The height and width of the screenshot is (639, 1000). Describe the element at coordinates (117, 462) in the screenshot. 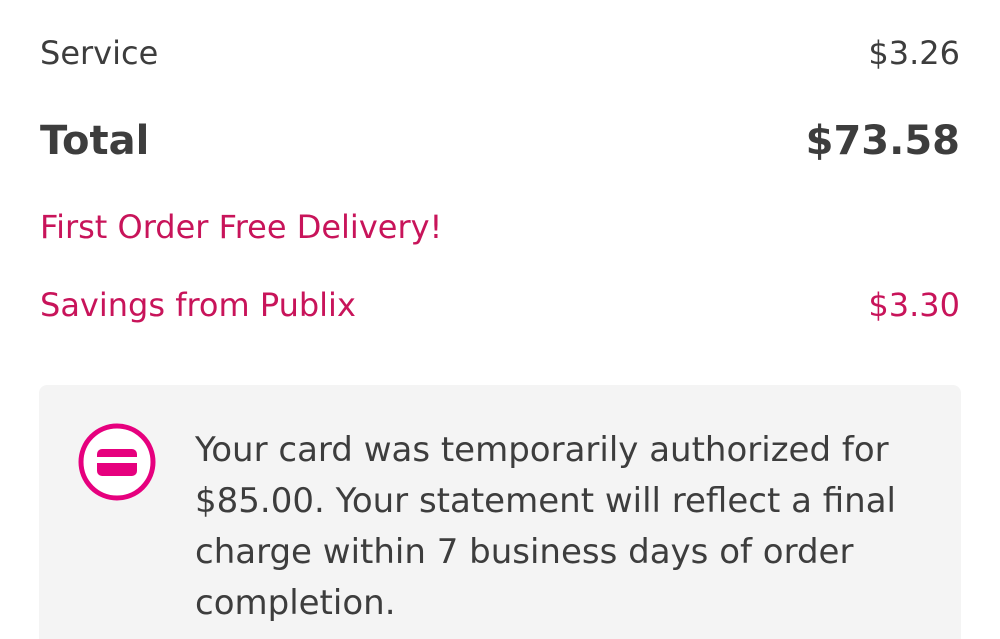

I see `credit-card-icon` at that location.